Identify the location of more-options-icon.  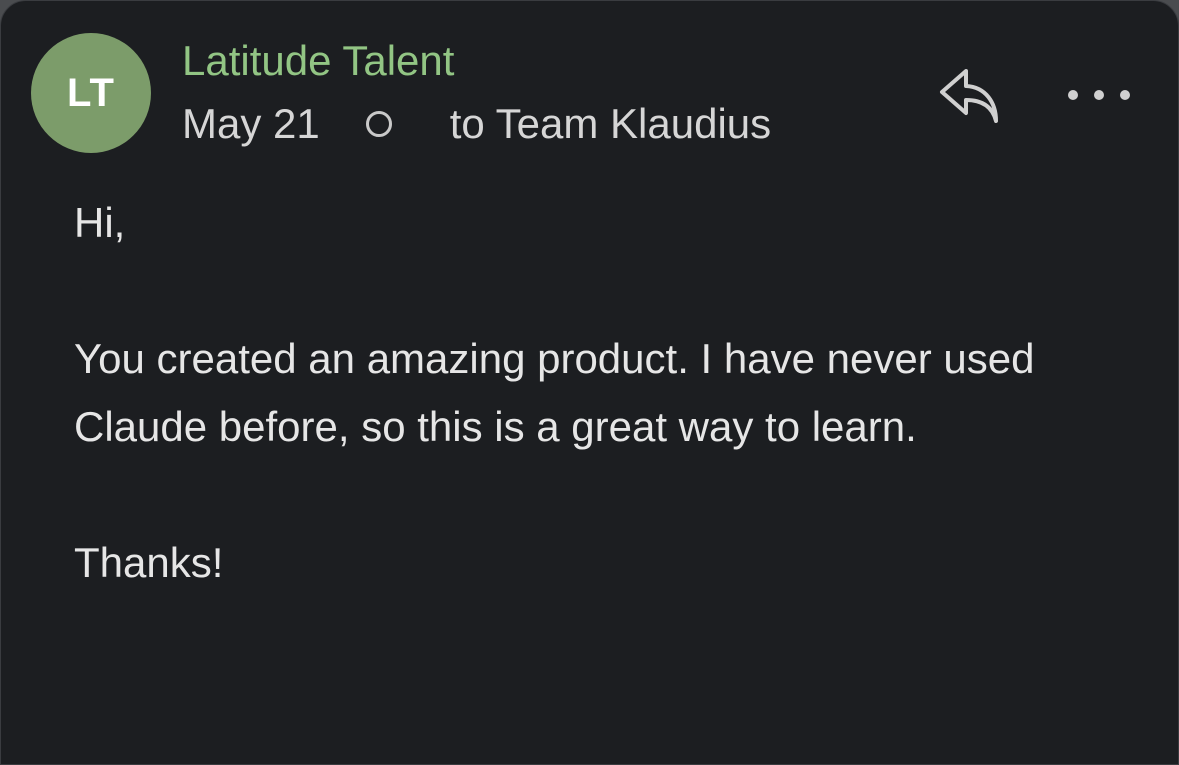
(1099, 95).